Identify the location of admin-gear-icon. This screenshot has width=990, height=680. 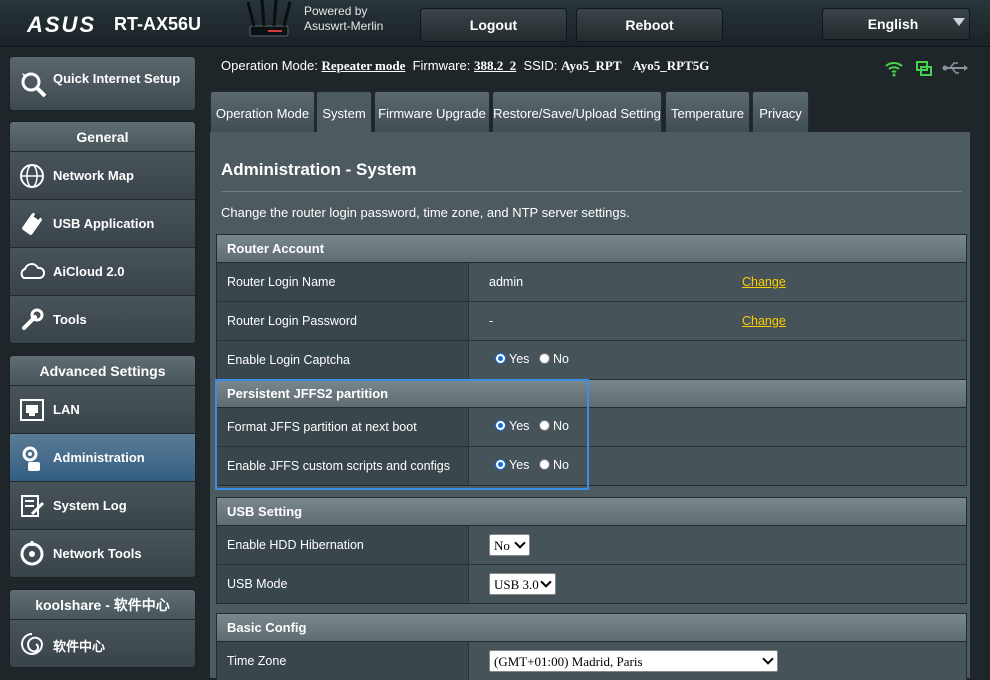
(31, 458).